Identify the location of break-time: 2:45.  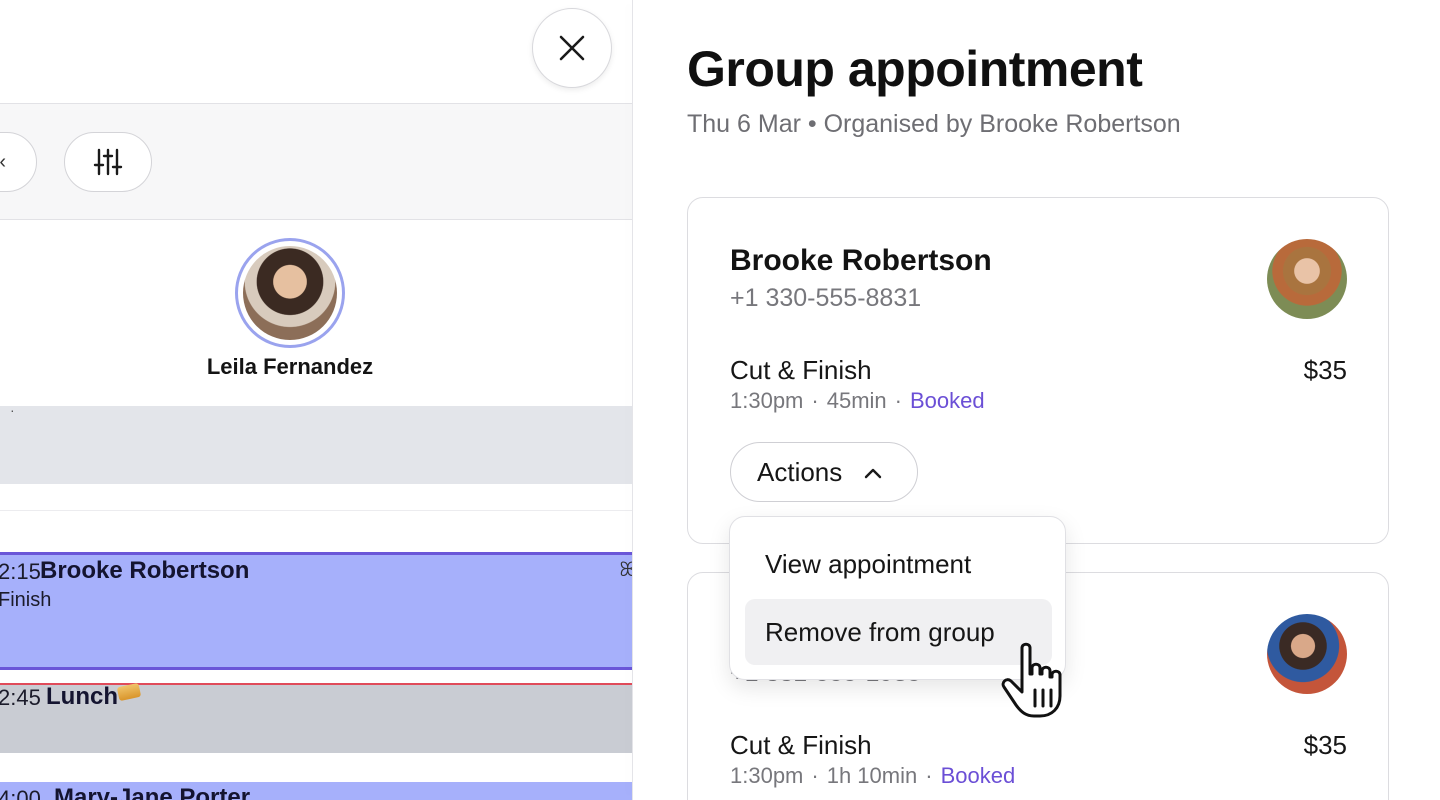
(20, 697).